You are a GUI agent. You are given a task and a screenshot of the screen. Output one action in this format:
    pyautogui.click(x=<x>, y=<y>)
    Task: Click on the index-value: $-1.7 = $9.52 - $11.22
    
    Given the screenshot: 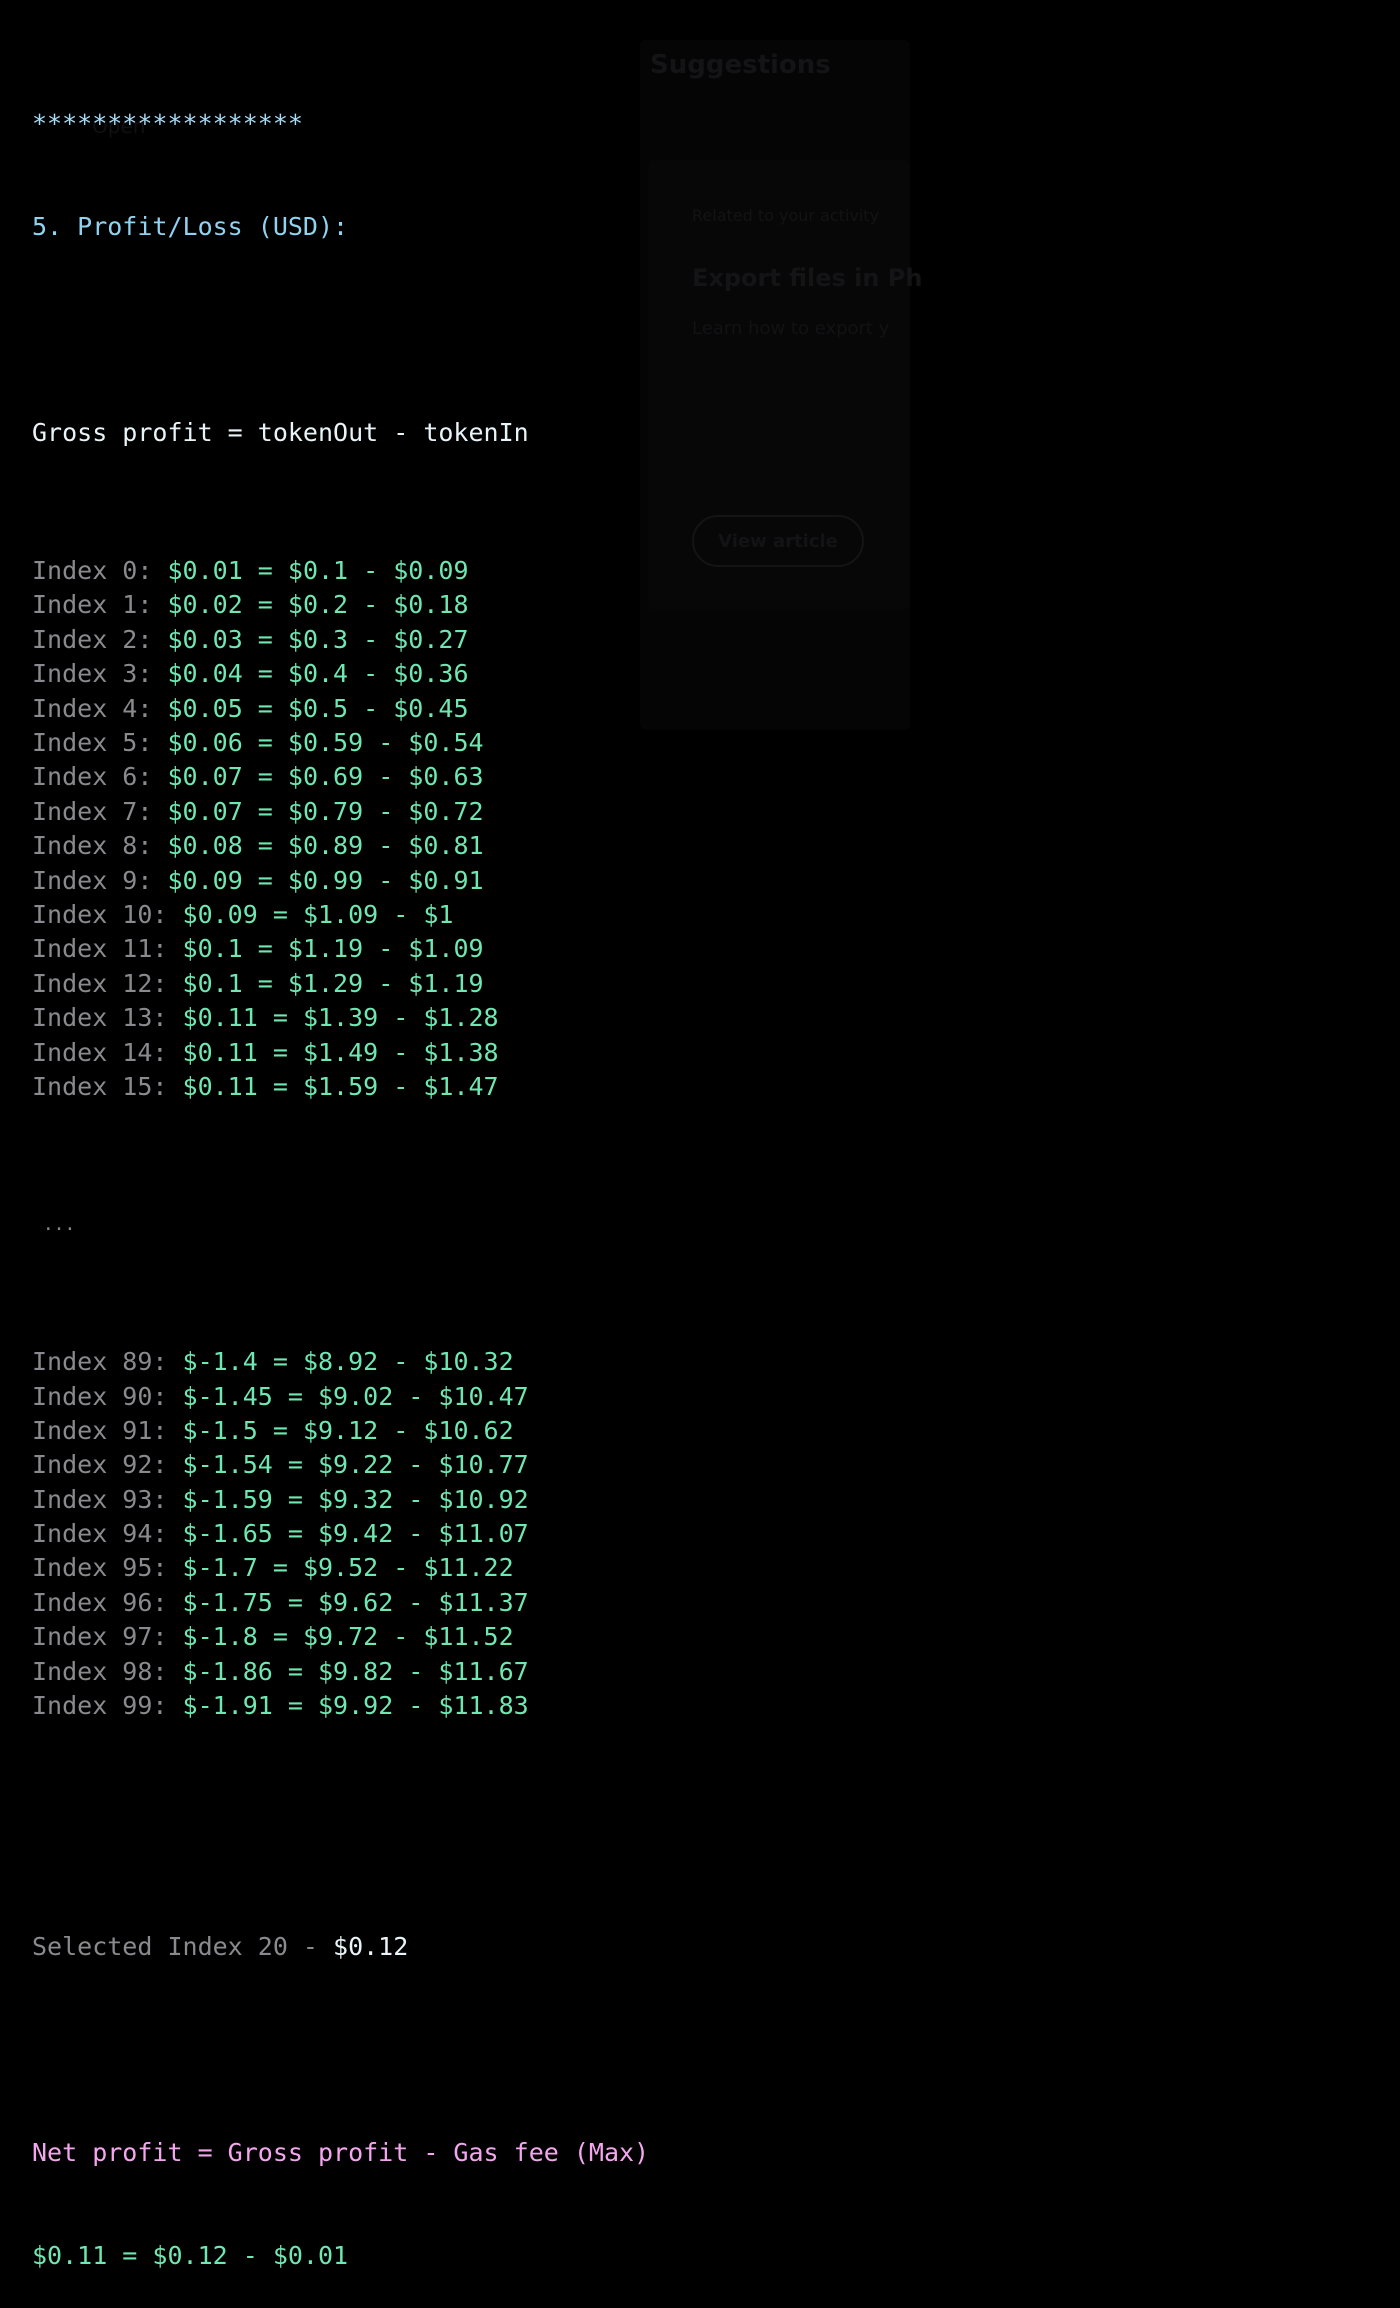 What is the action you would take?
    pyautogui.click(x=348, y=1568)
    